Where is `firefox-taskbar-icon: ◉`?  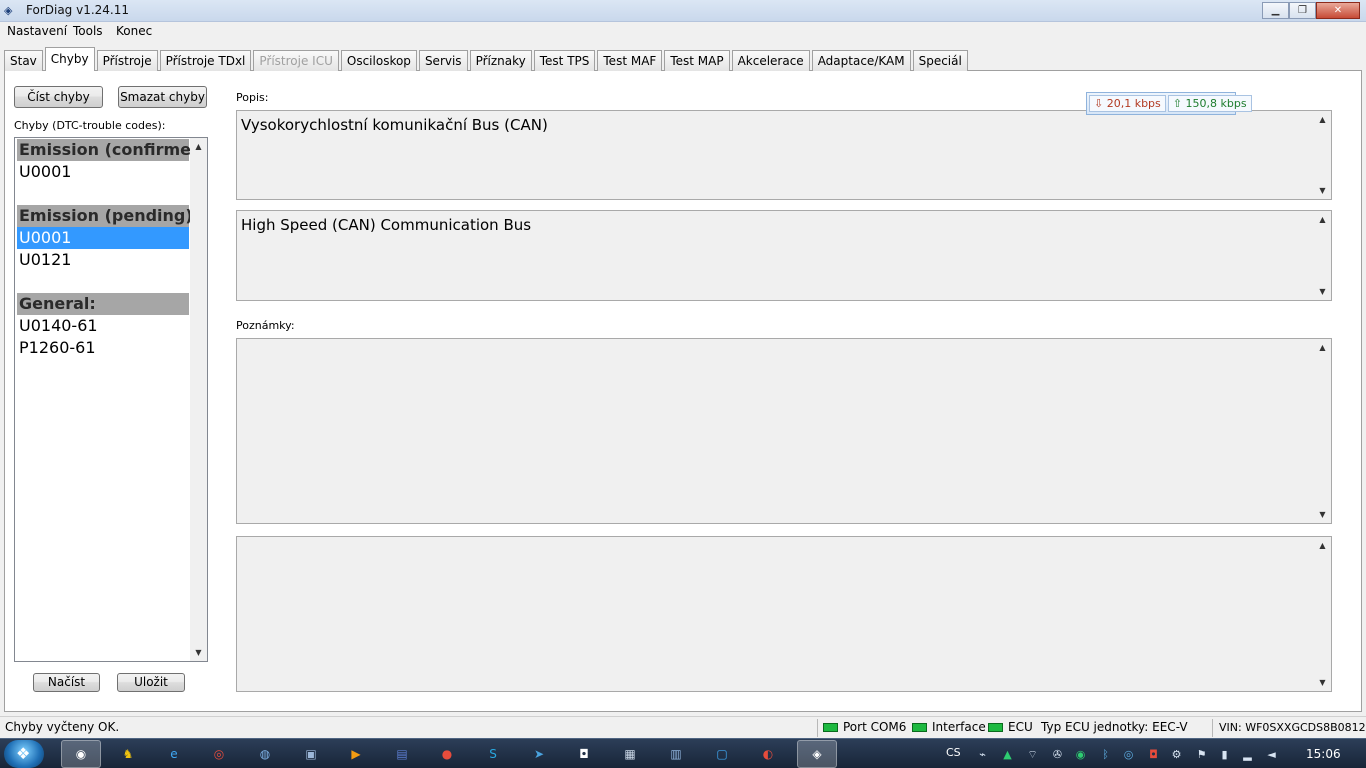 firefox-taskbar-icon: ◉ is located at coordinates (81, 754).